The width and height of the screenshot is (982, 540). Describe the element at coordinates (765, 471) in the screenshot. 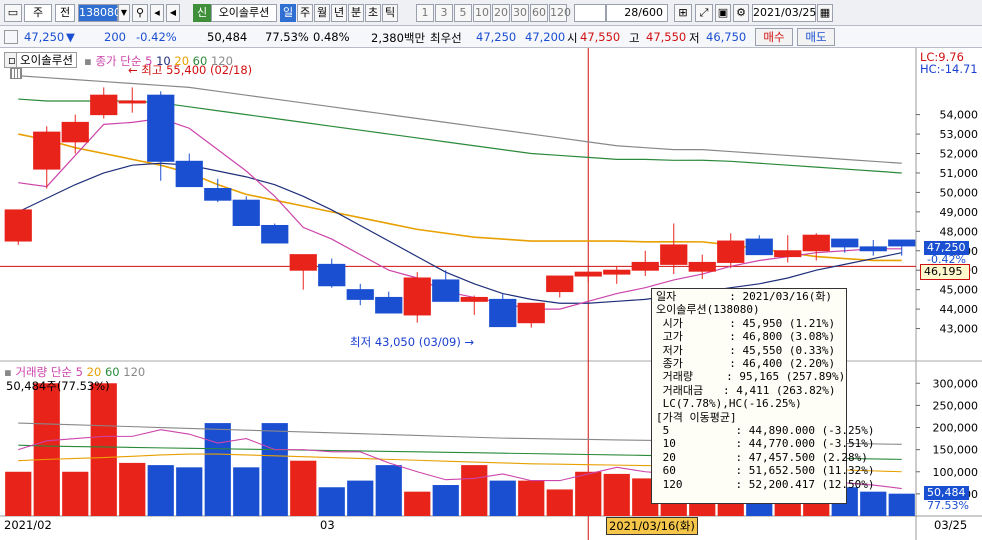

I see `tooltip-line: 60 : 51,652.500 (11.32%)` at that location.